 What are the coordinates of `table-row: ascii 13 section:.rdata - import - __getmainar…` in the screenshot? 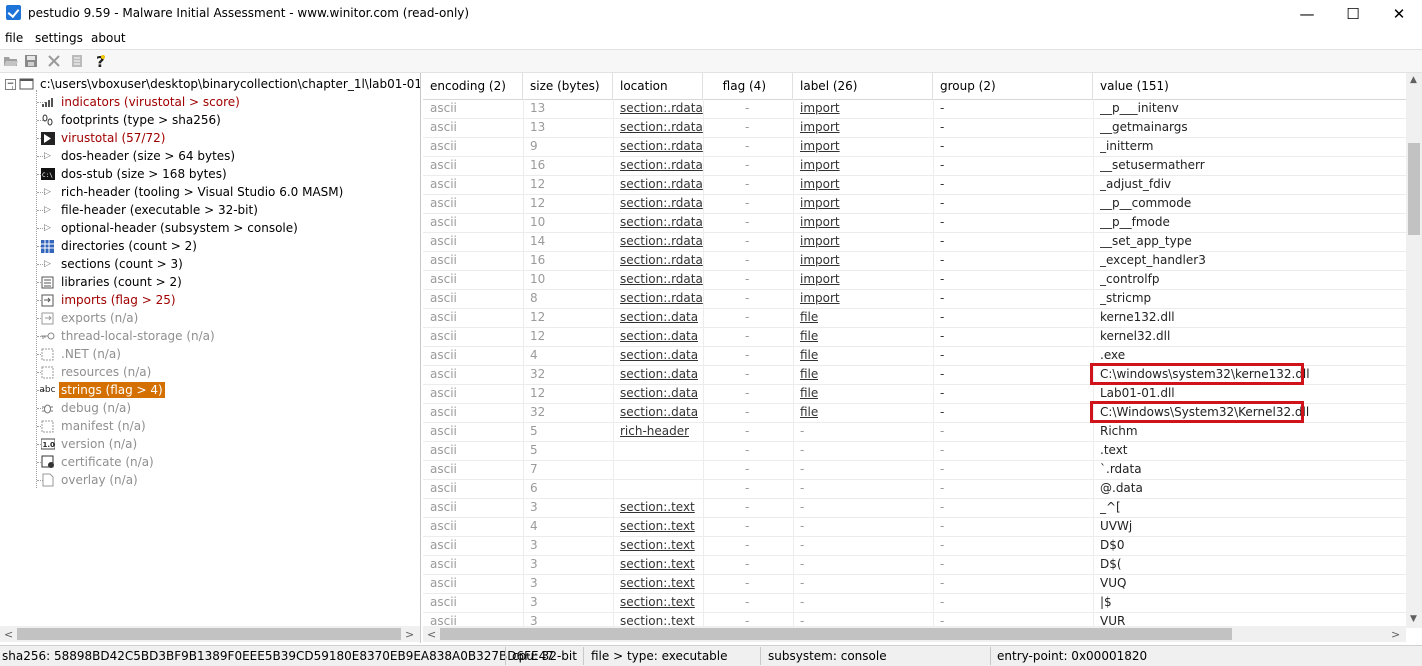 It's located at (914, 128).